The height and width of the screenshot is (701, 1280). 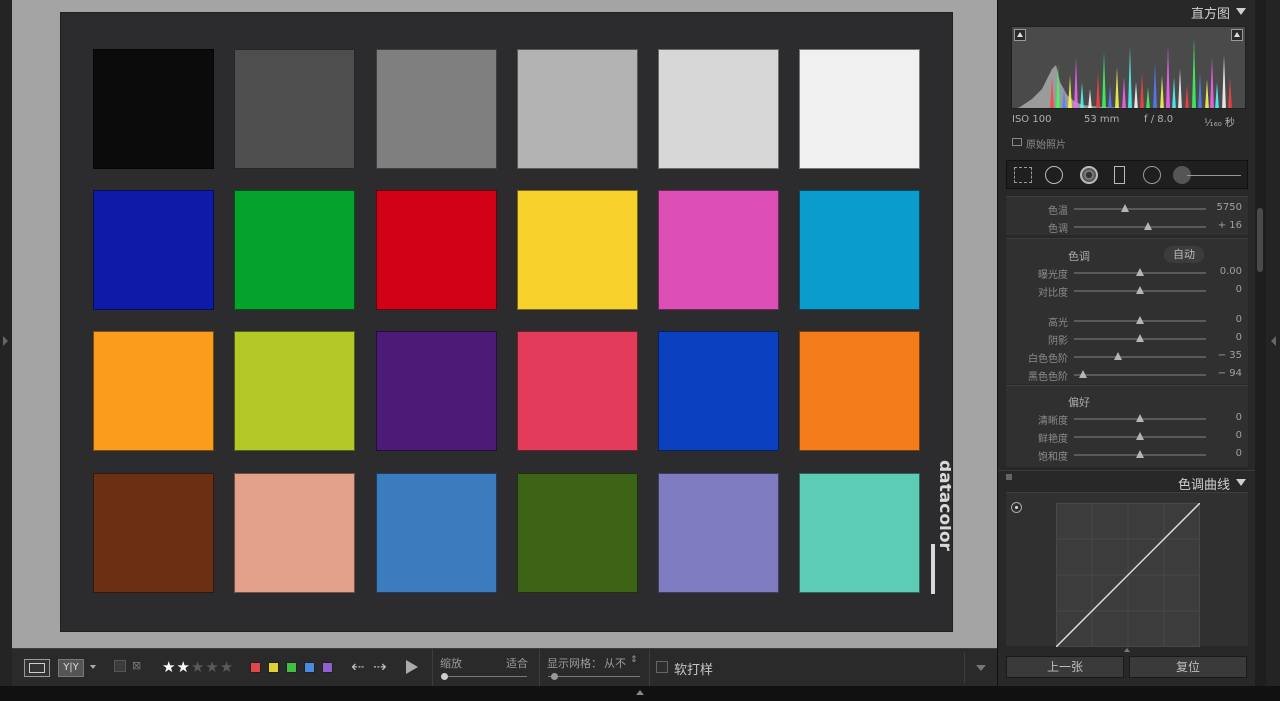 I want to click on slider-value: 5750, so click(x=1228, y=207).